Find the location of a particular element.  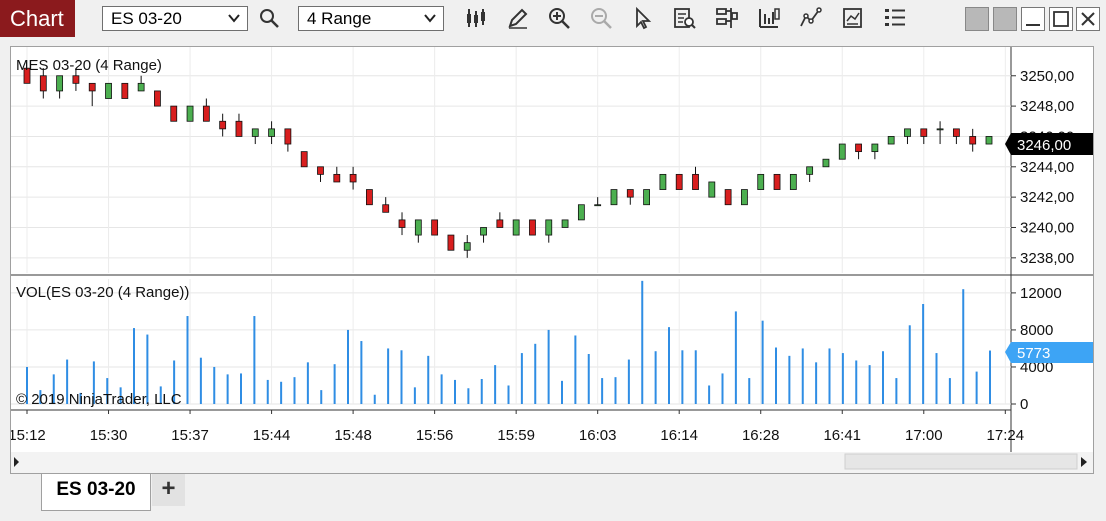

time-tick-label: 15:56 is located at coordinates (435, 435).